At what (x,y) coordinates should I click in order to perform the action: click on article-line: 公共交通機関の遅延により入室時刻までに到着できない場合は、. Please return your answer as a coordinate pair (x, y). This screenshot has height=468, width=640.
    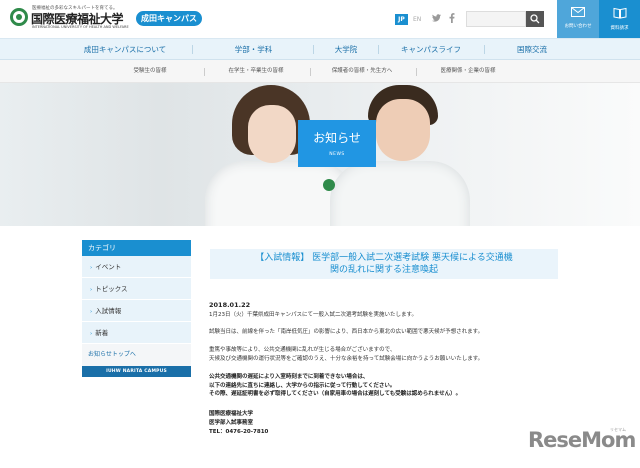
    Looking at the image, I should click on (289, 377).